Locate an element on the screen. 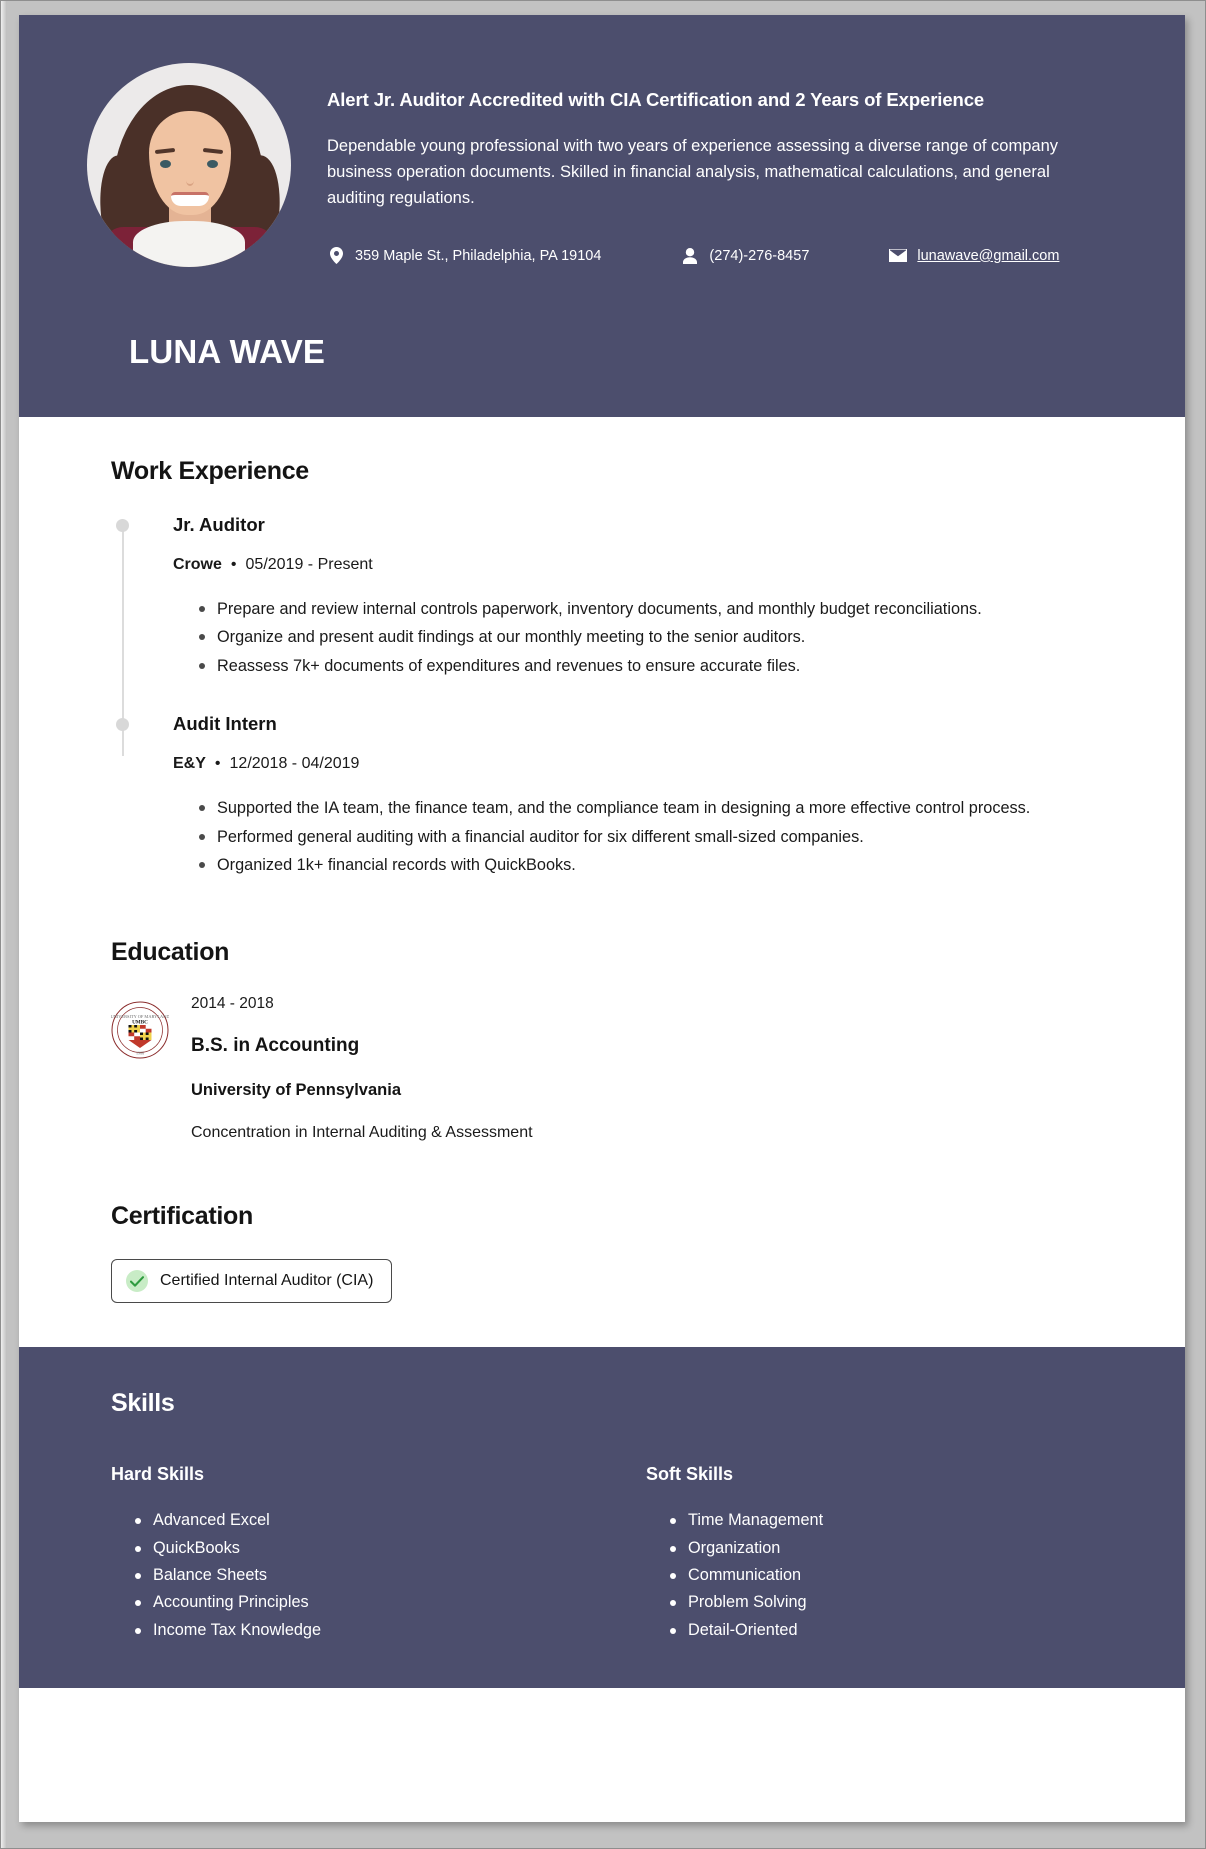 This screenshot has width=1206, height=1849. portrait-nose is located at coordinates (190, 180).